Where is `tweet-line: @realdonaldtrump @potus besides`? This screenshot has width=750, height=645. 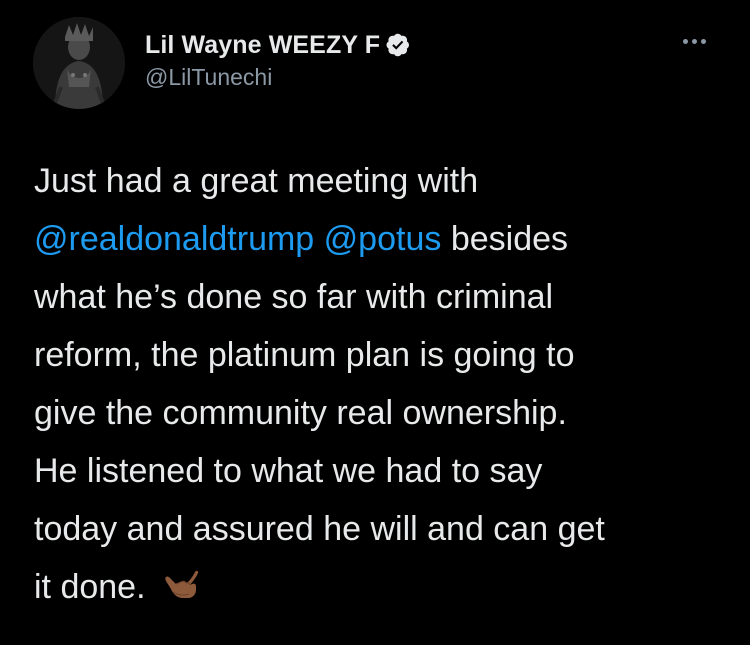 tweet-line: @realdonaldtrump @potus besides is located at coordinates (379, 239).